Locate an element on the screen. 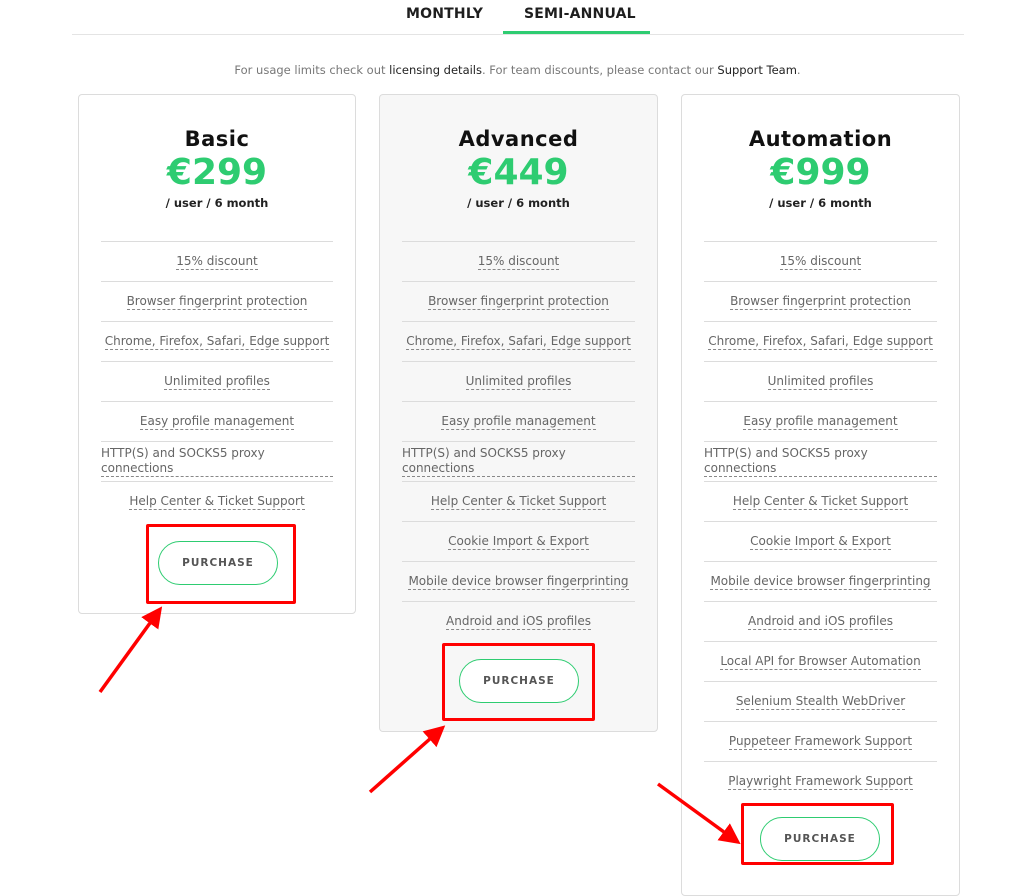 The width and height of the screenshot is (1035, 896). arrow-to-advanced is located at coordinates (407, 759).